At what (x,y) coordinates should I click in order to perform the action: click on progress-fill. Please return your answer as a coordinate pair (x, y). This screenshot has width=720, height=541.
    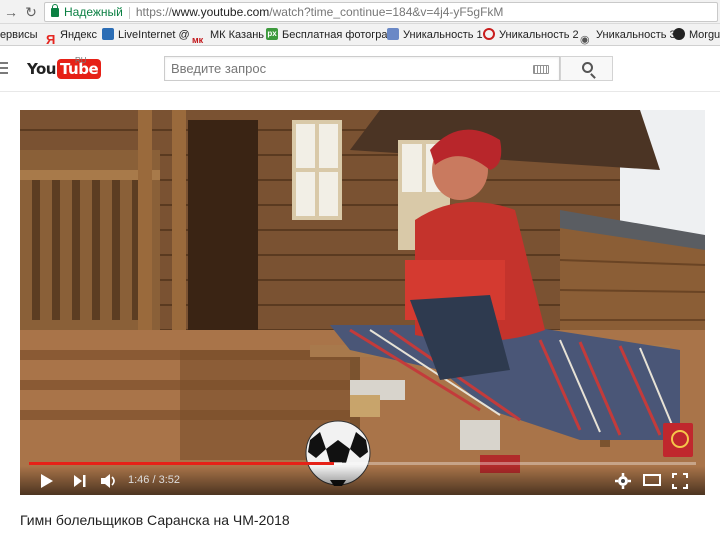
    Looking at the image, I should click on (181, 463).